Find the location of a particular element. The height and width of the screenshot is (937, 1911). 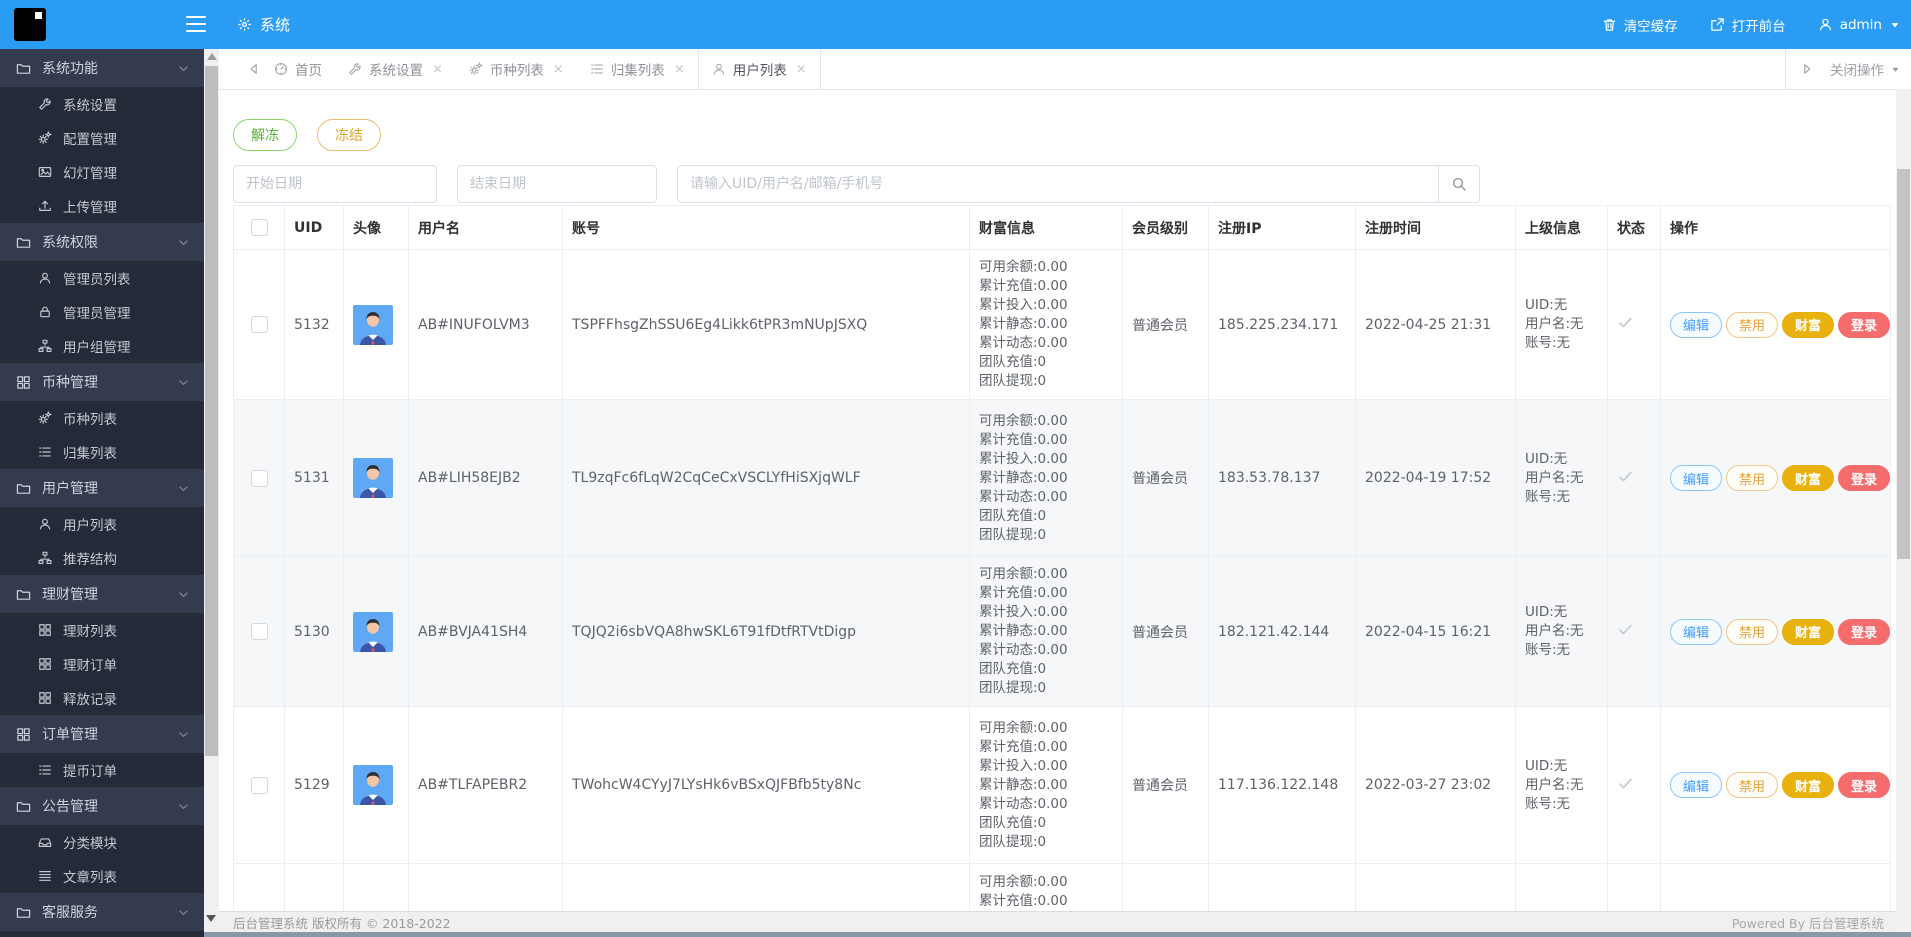

gears-icon is located at coordinates (476, 69).